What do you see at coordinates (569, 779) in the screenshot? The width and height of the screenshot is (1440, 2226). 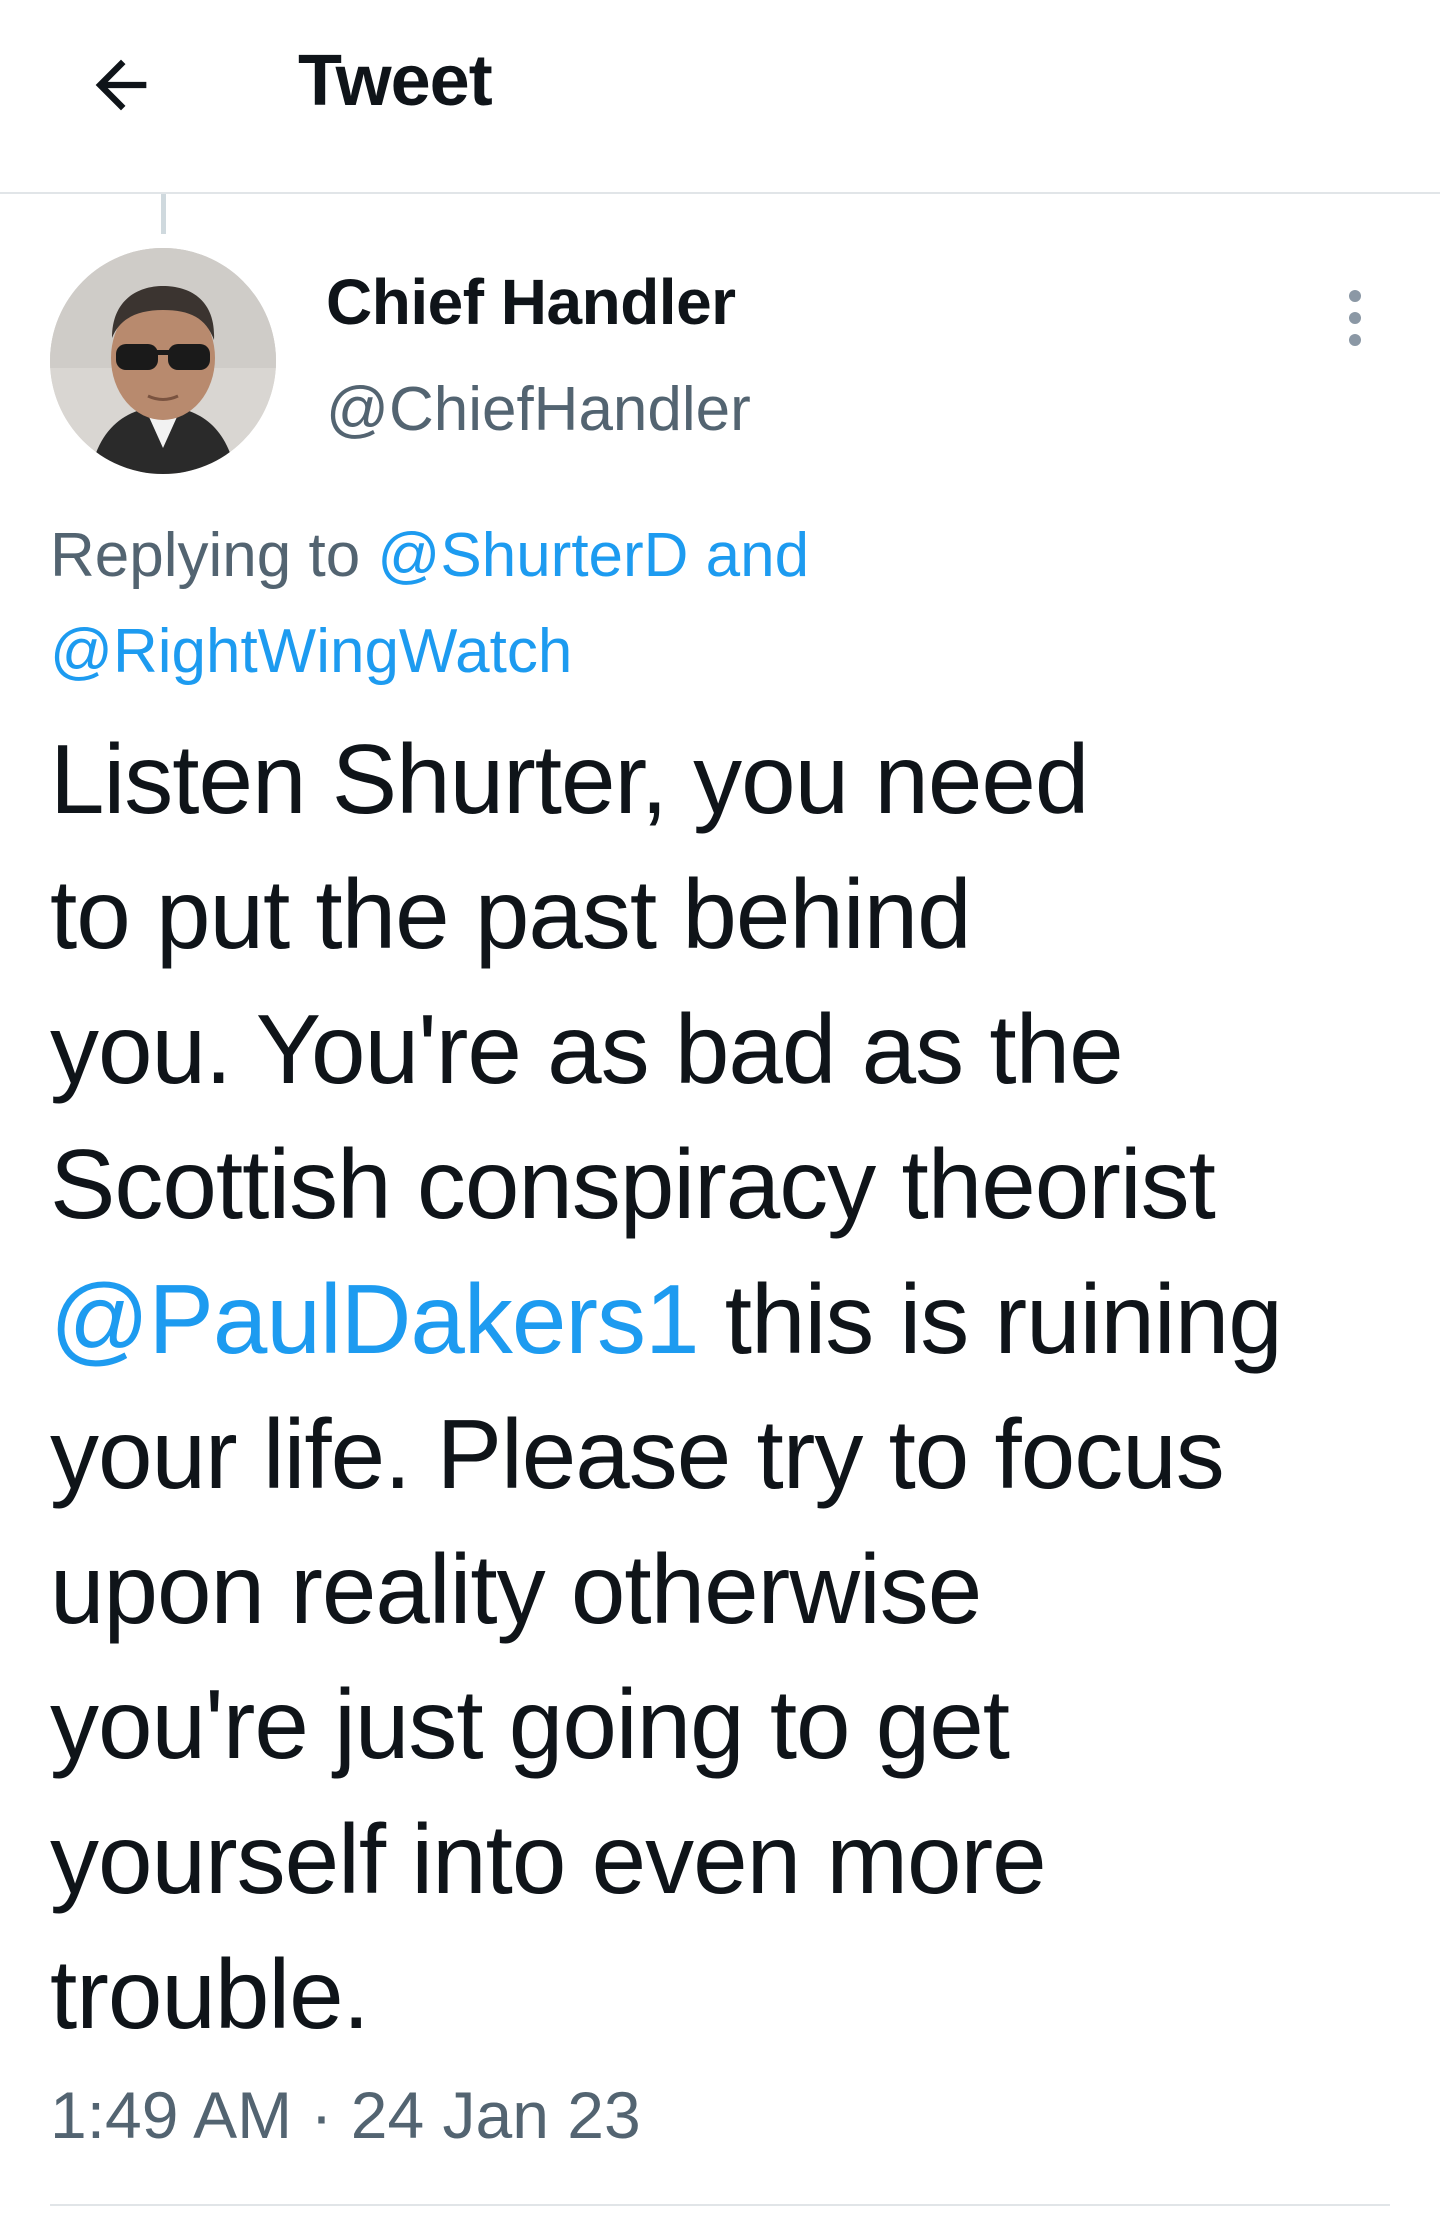 I see `tweet-line: Listen Shurter, you need` at bounding box center [569, 779].